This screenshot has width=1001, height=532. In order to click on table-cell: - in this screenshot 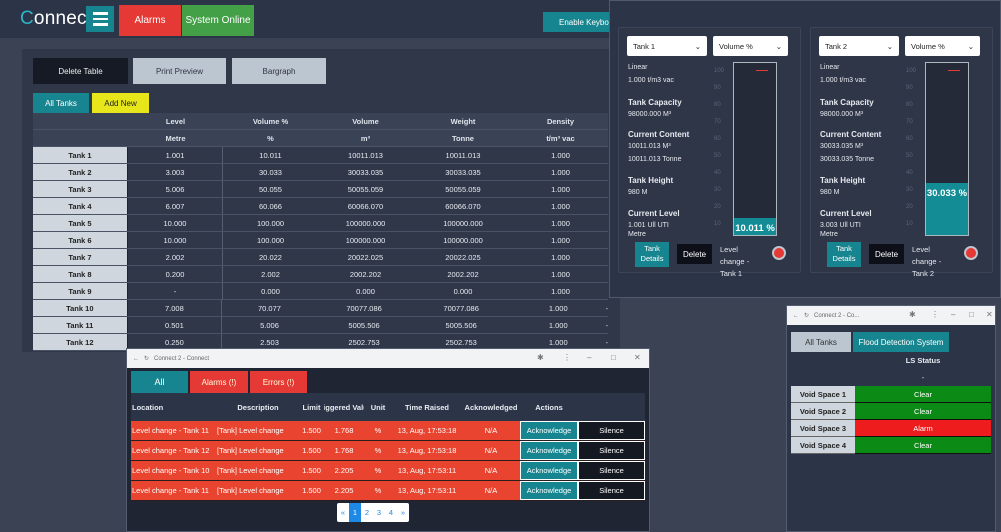, I will do `click(607, 308)`.